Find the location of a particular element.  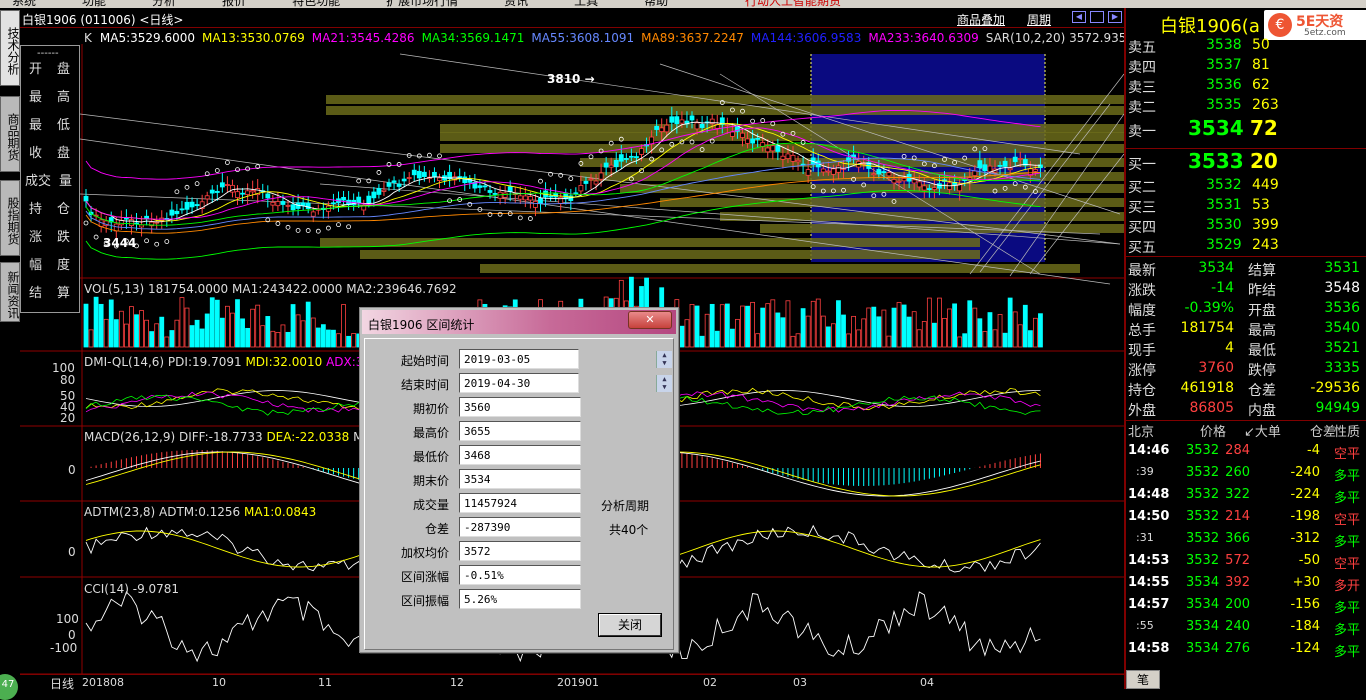

window-icon is located at coordinates (1097, 17).